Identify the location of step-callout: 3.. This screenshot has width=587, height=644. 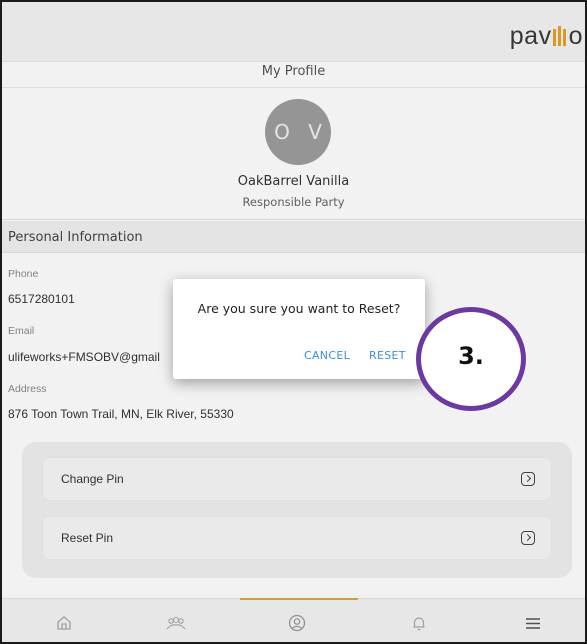
(471, 359).